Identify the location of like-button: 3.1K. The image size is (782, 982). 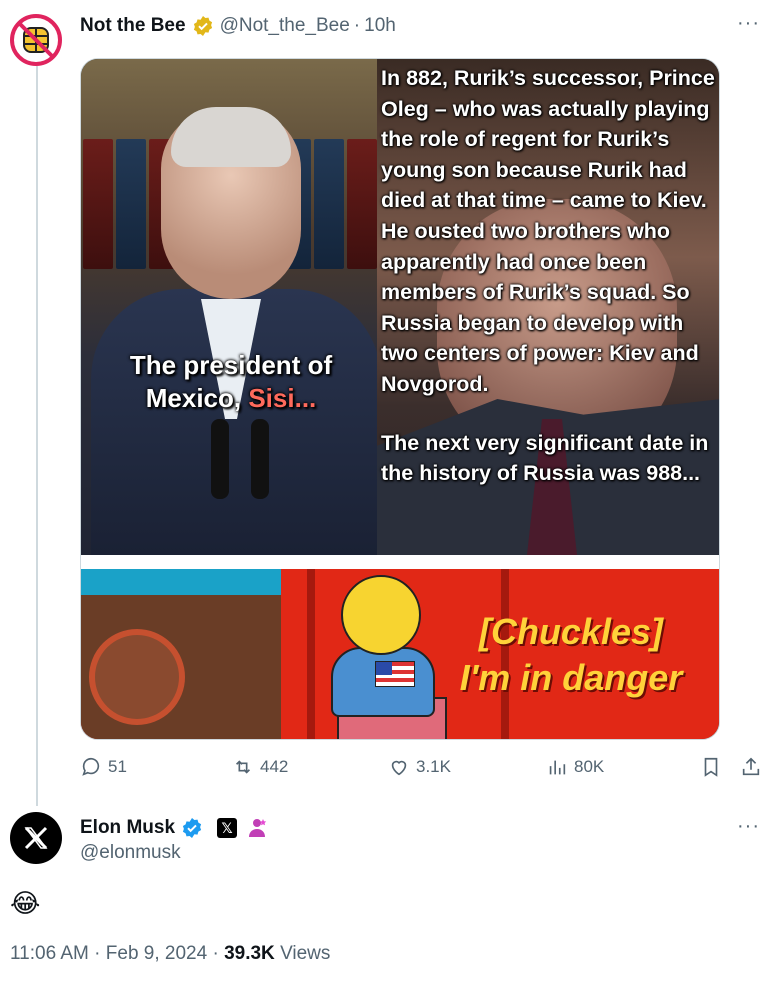
(419, 767).